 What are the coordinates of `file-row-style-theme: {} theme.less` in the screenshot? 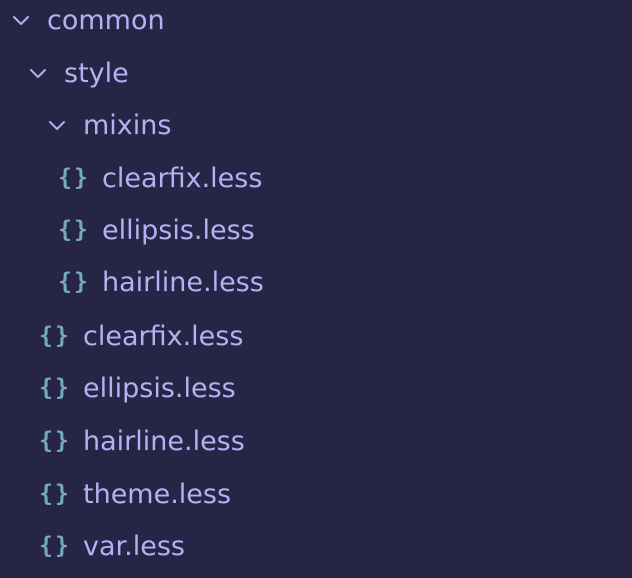 It's located at (316, 494).